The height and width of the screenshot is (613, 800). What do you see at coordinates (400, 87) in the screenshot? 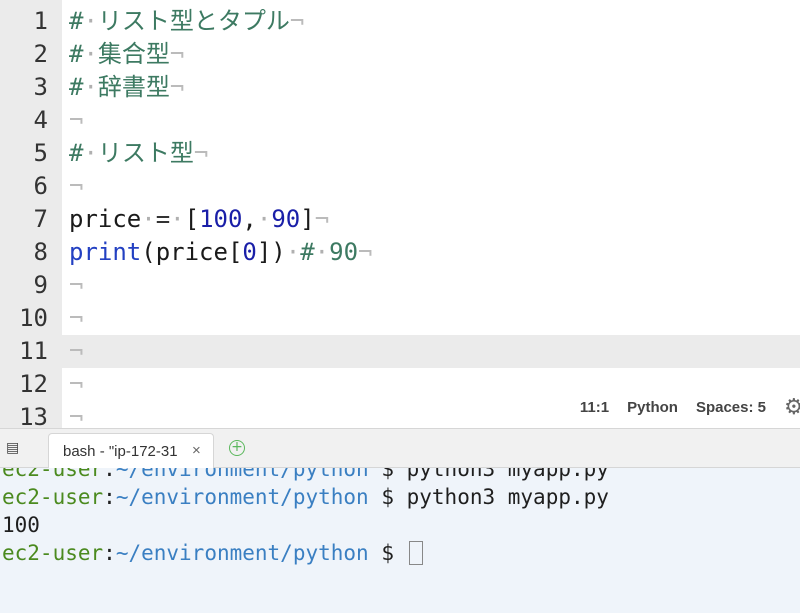
I see `code-line: 3 #·辞書型¬` at bounding box center [400, 87].